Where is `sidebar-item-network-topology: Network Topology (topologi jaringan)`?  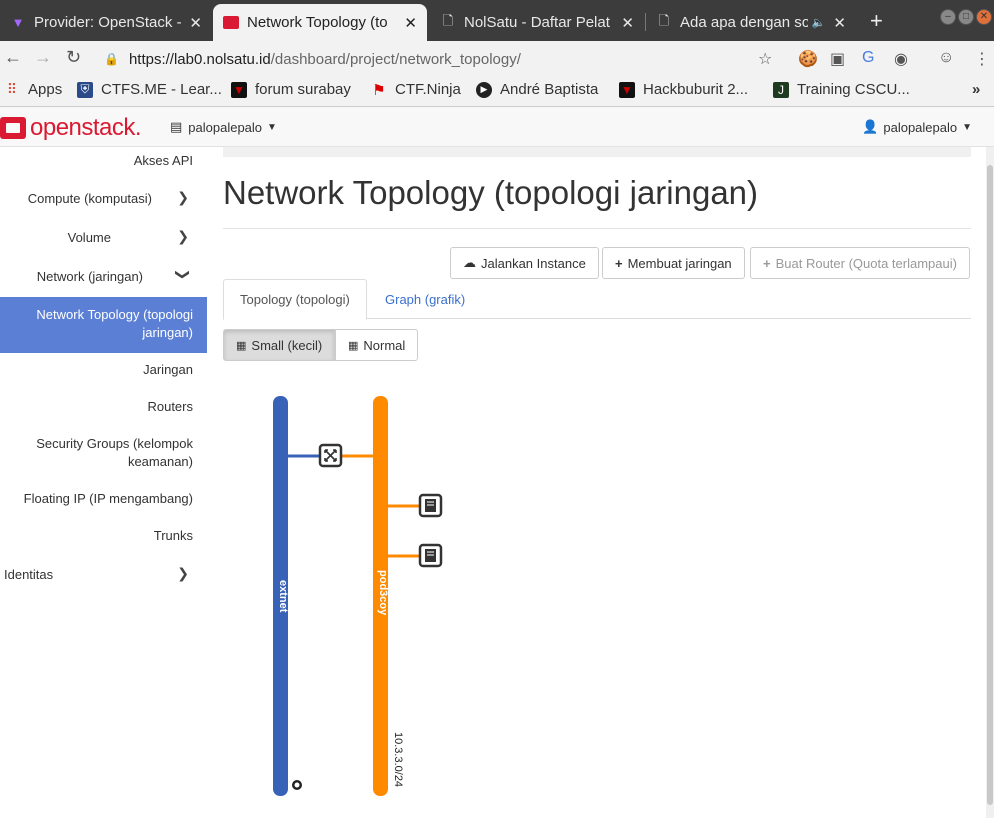 sidebar-item-network-topology: Network Topology (topologi jaringan) is located at coordinates (103, 325).